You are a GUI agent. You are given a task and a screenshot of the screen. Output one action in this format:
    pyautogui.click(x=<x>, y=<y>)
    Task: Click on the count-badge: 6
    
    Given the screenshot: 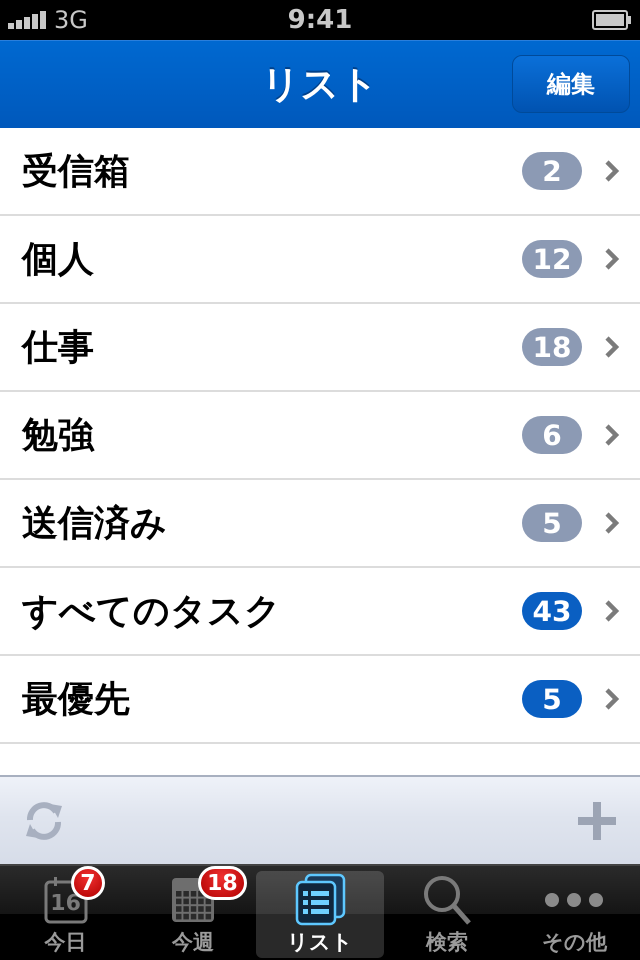 What is the action you would take?
    pyautogui.click(x=552, y=435)
    